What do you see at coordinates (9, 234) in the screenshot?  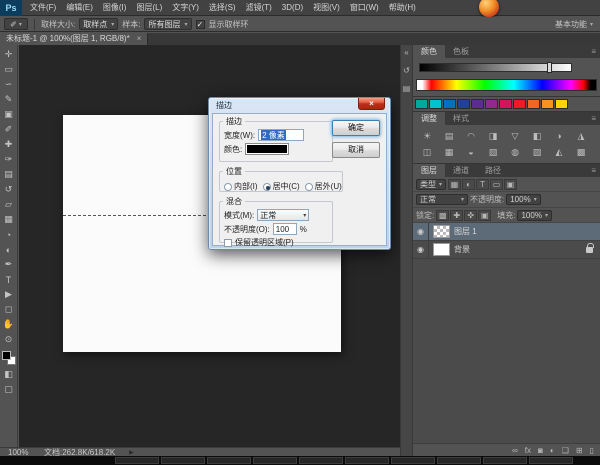 I see `blur-tool-icon: ◔` at bounding box center [9, 234].